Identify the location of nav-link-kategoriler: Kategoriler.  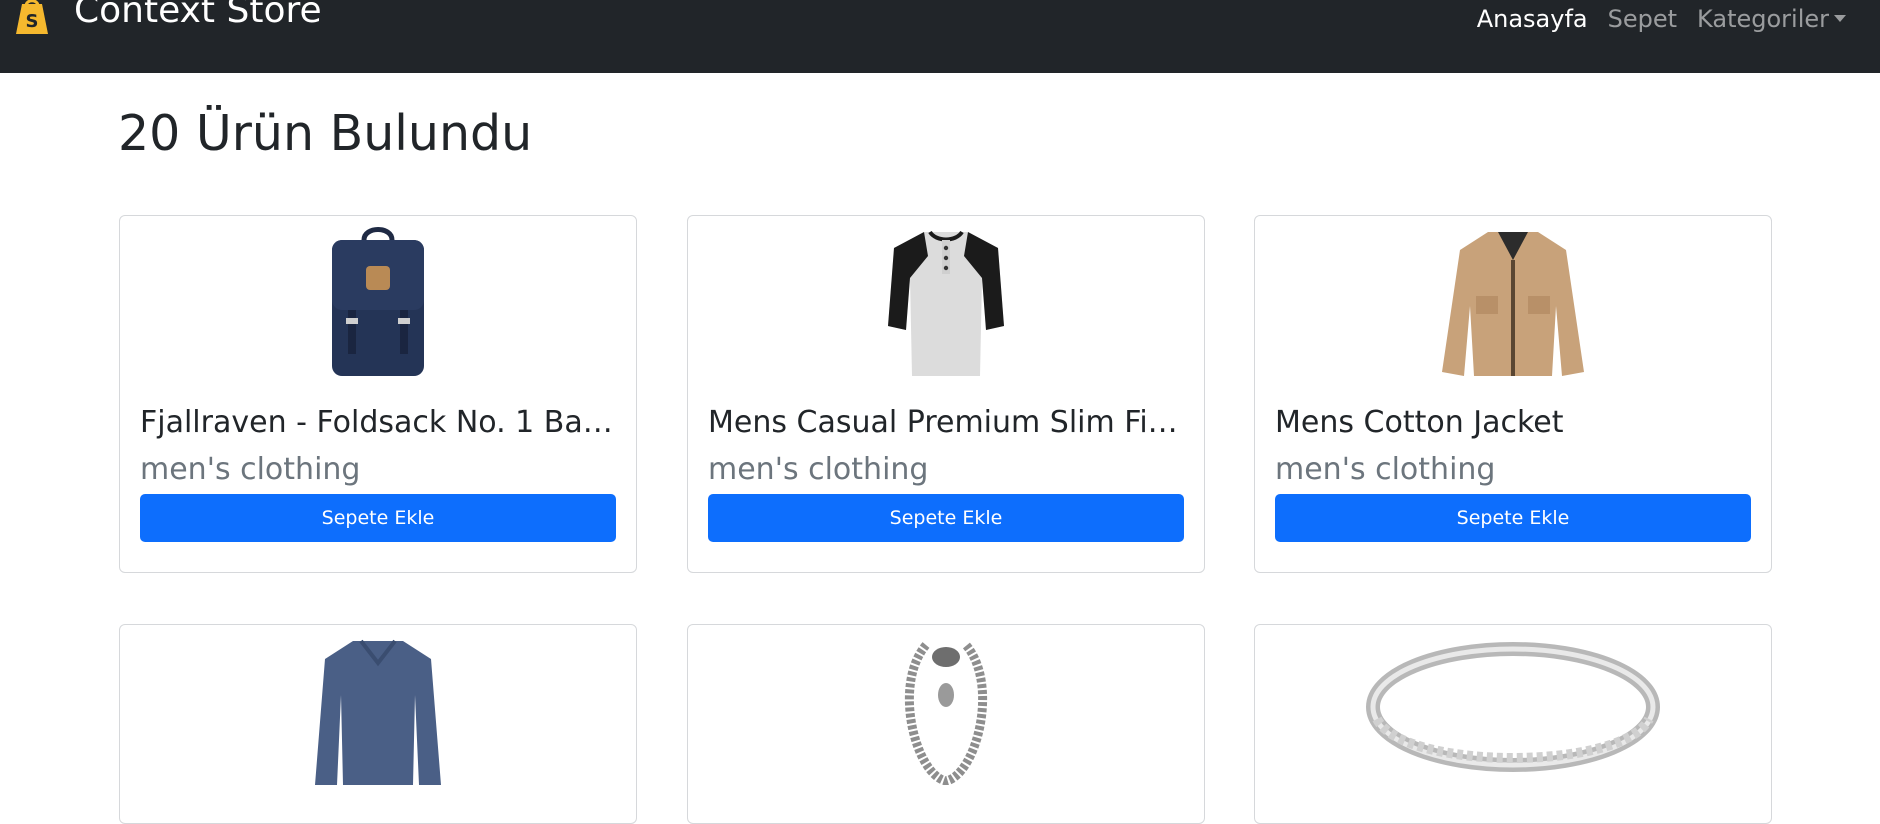
(1771, 19).